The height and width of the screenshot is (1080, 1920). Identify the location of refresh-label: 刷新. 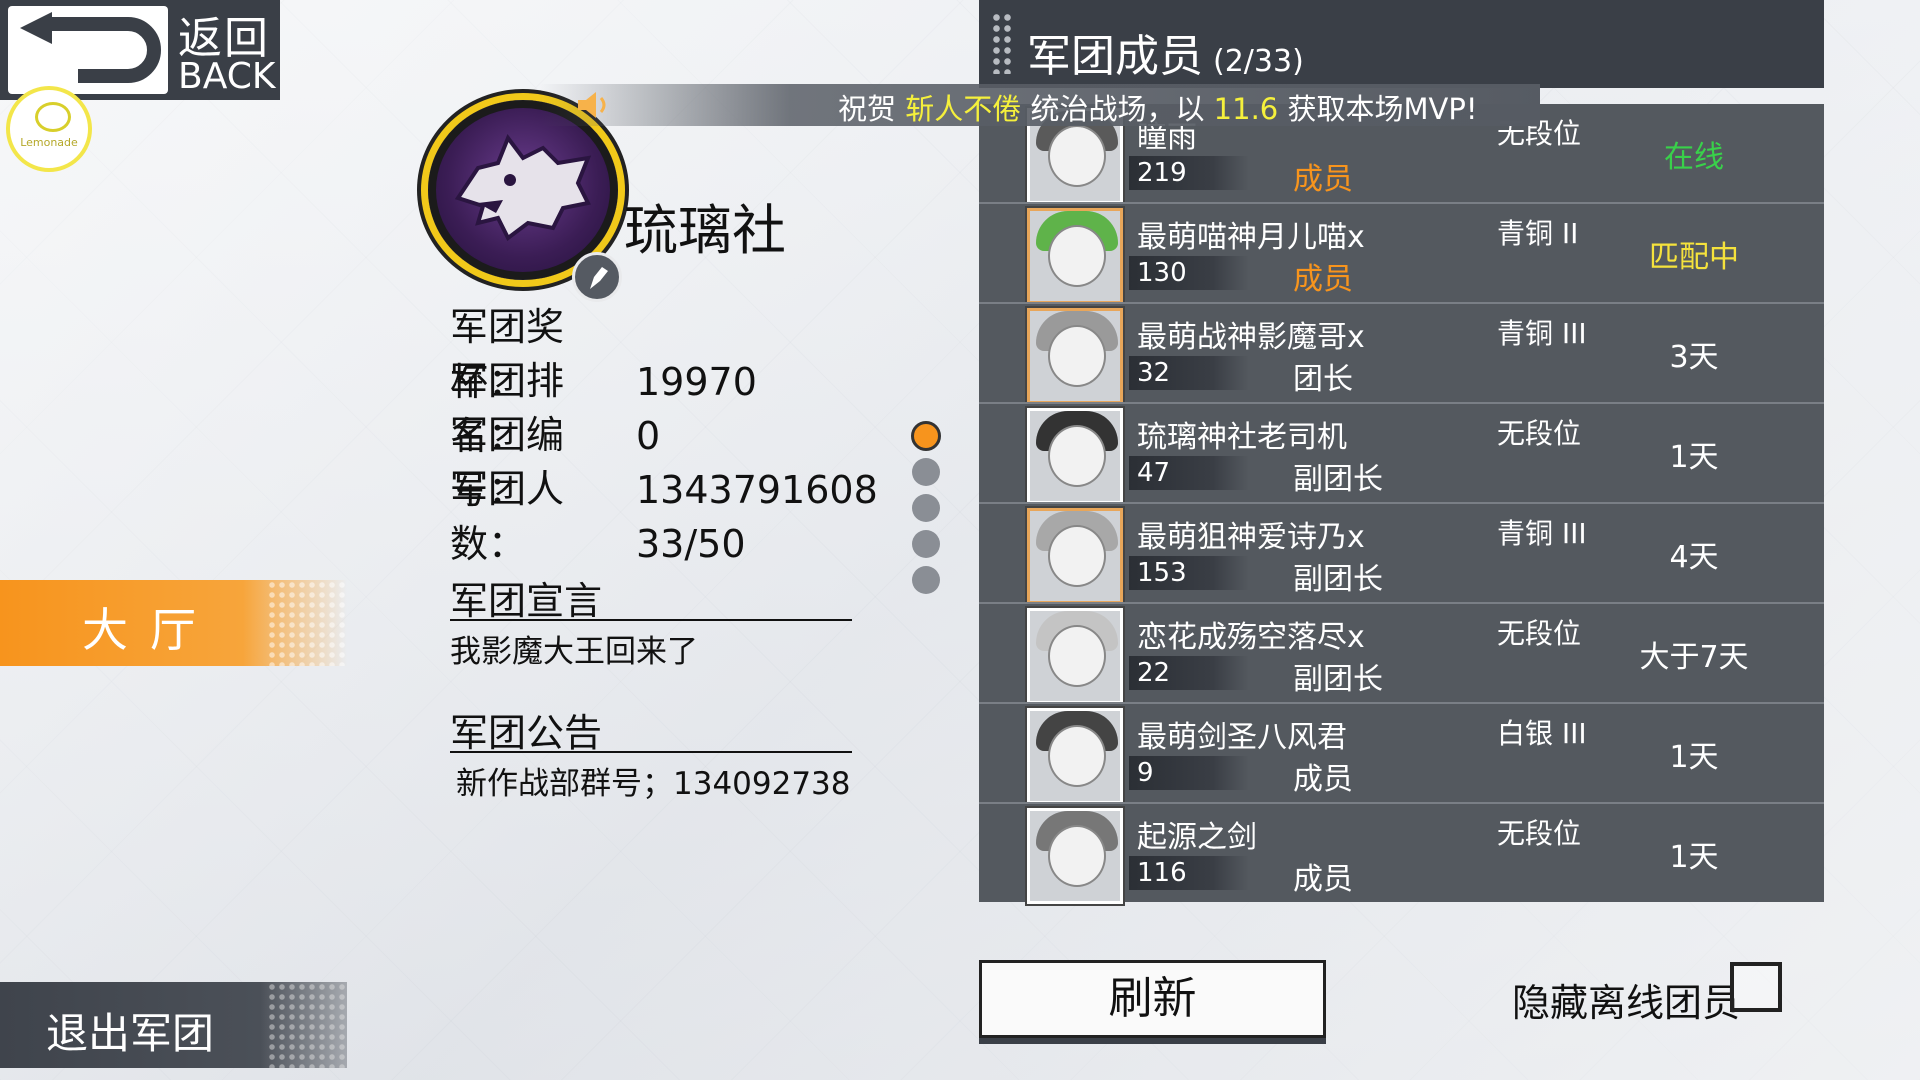
(1152, 998).